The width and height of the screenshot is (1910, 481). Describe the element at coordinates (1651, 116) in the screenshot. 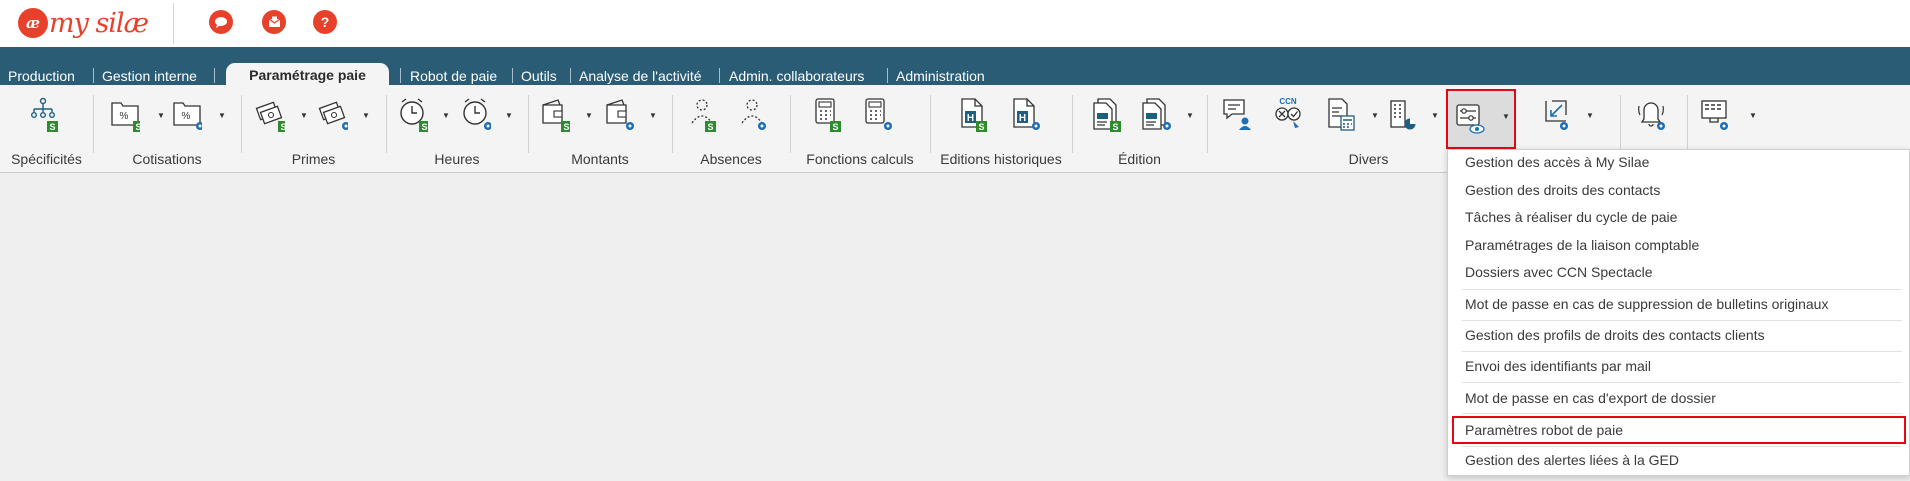

I see `bell-gear-icon` at that location.